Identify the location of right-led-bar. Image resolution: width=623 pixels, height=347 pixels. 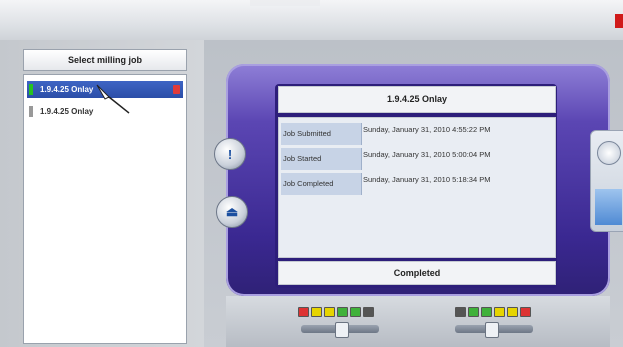
(493, 312).